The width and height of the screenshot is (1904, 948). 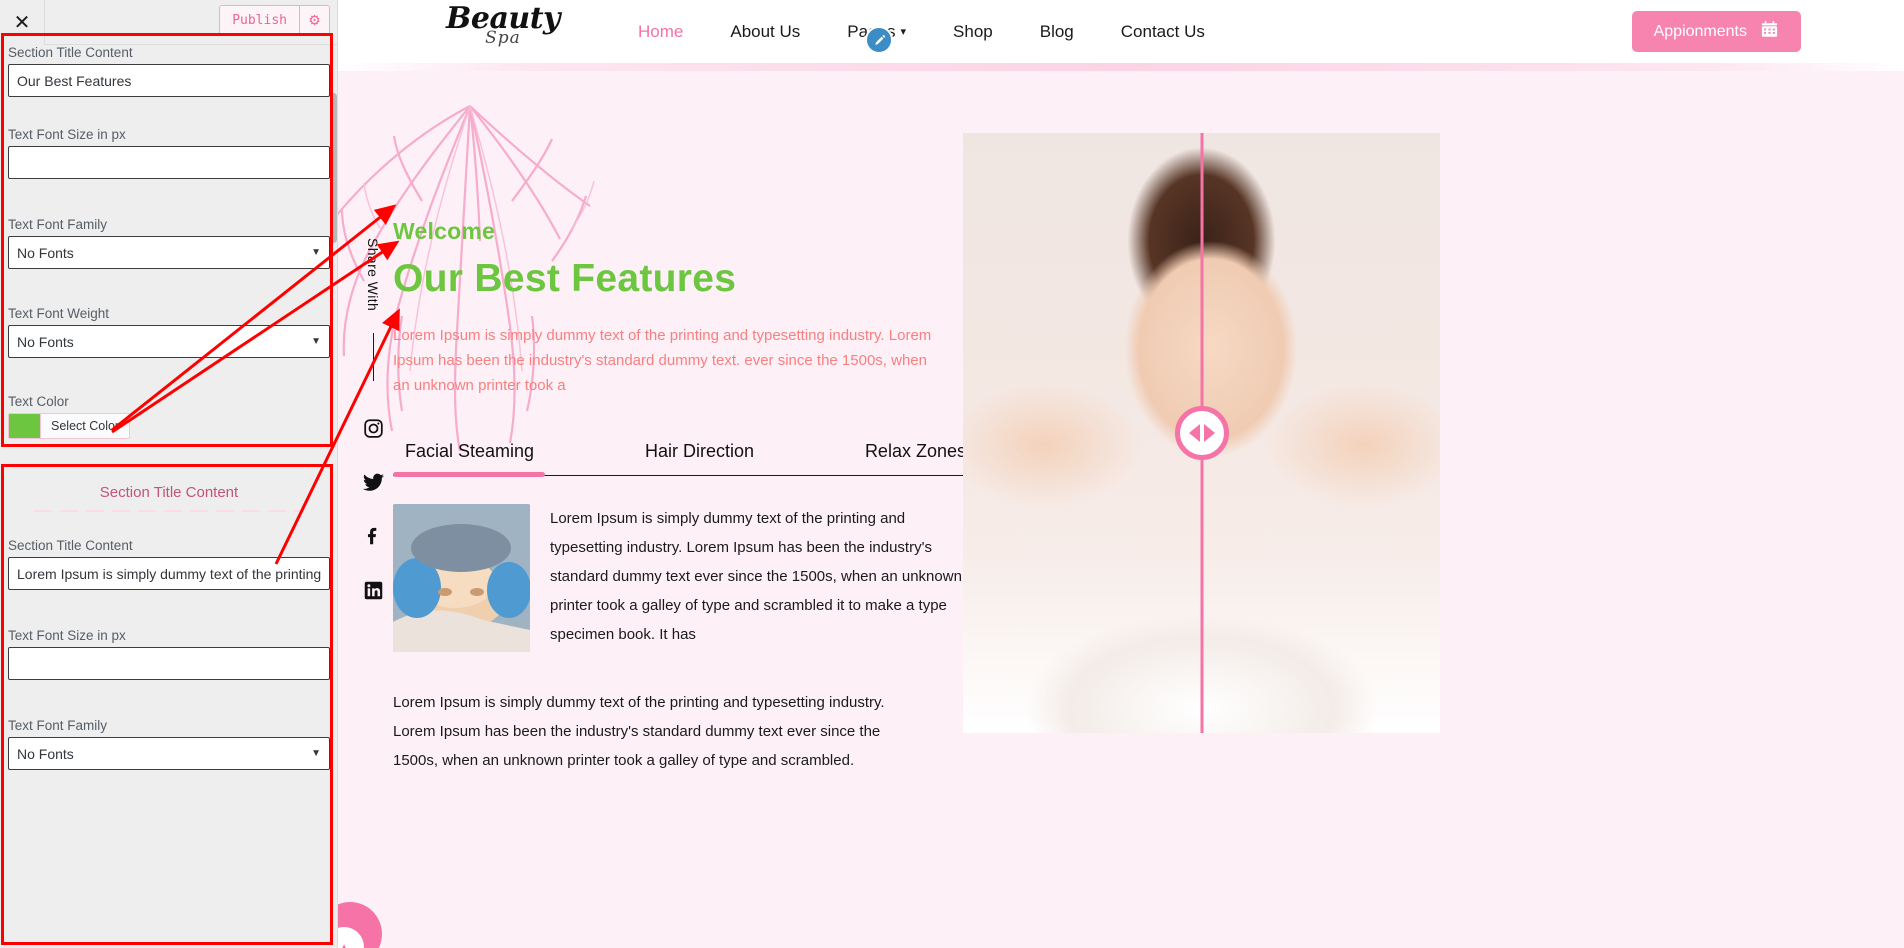 I want to click on tab-hair-direction: Hair Direction, so click(x=699, y=458).